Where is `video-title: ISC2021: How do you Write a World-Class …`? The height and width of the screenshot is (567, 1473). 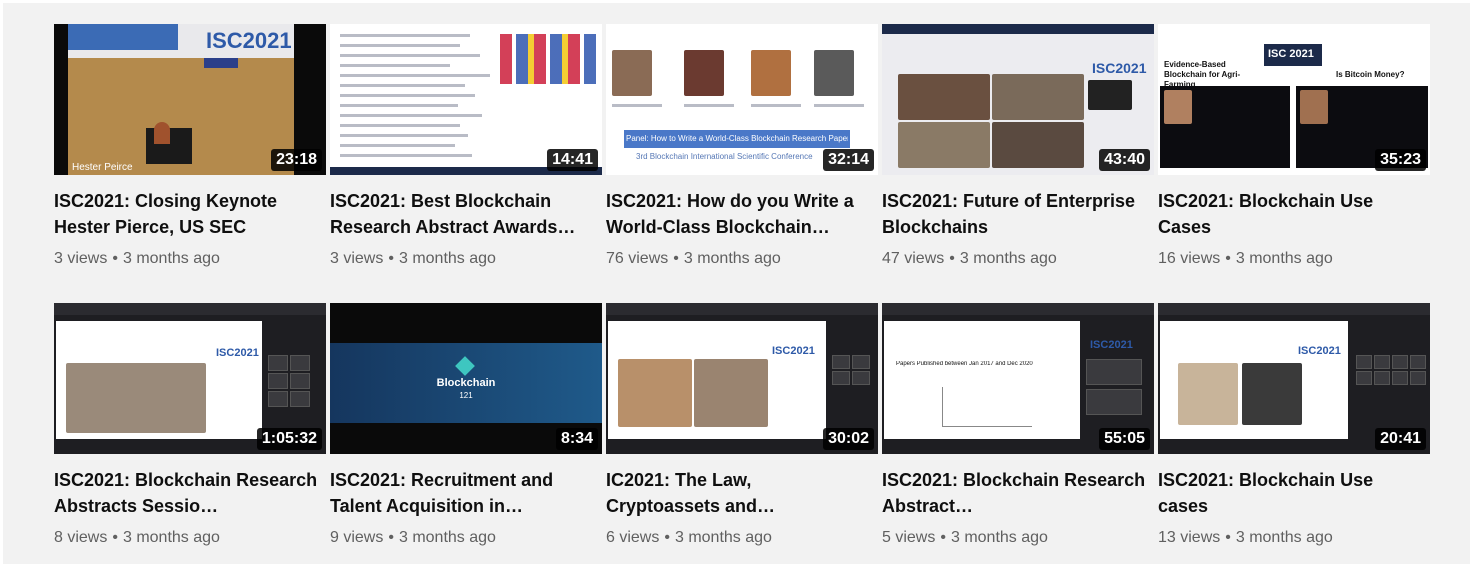
video-title: ISC2021: How do you Write a World-Class … is located at coordinates (742, 214).